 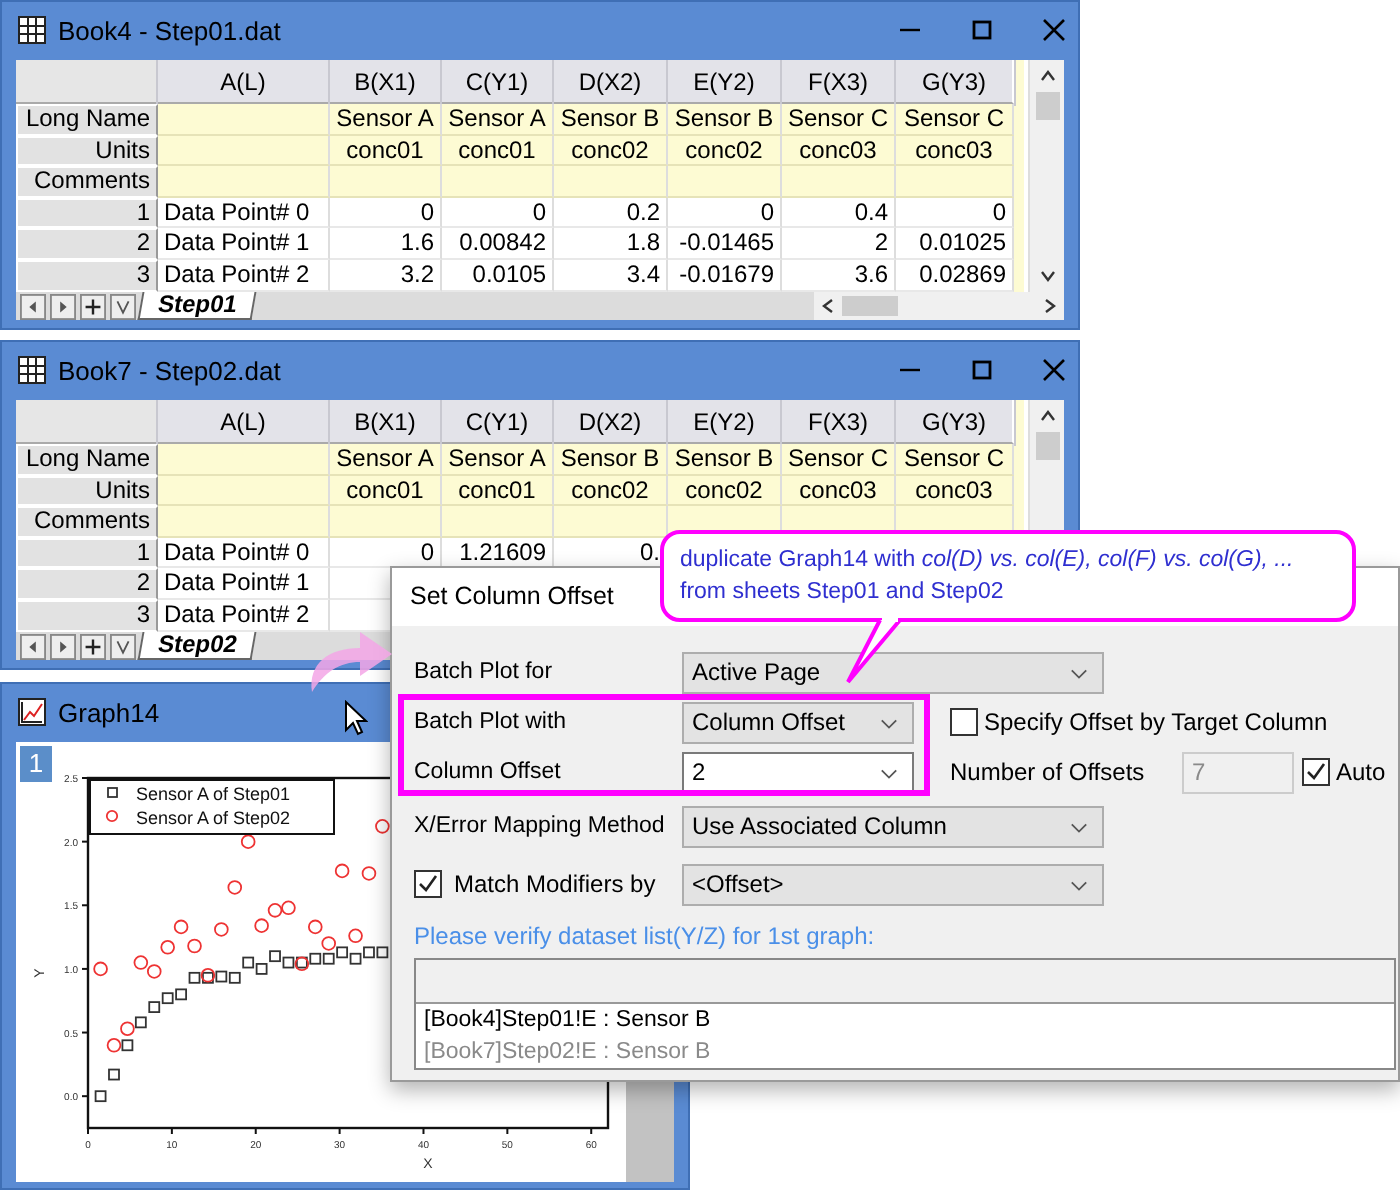 What do you see at coordinates (197, 646) in the screenshot?
I see `sheet-tab: Step02` at bounding box center [197, 646].